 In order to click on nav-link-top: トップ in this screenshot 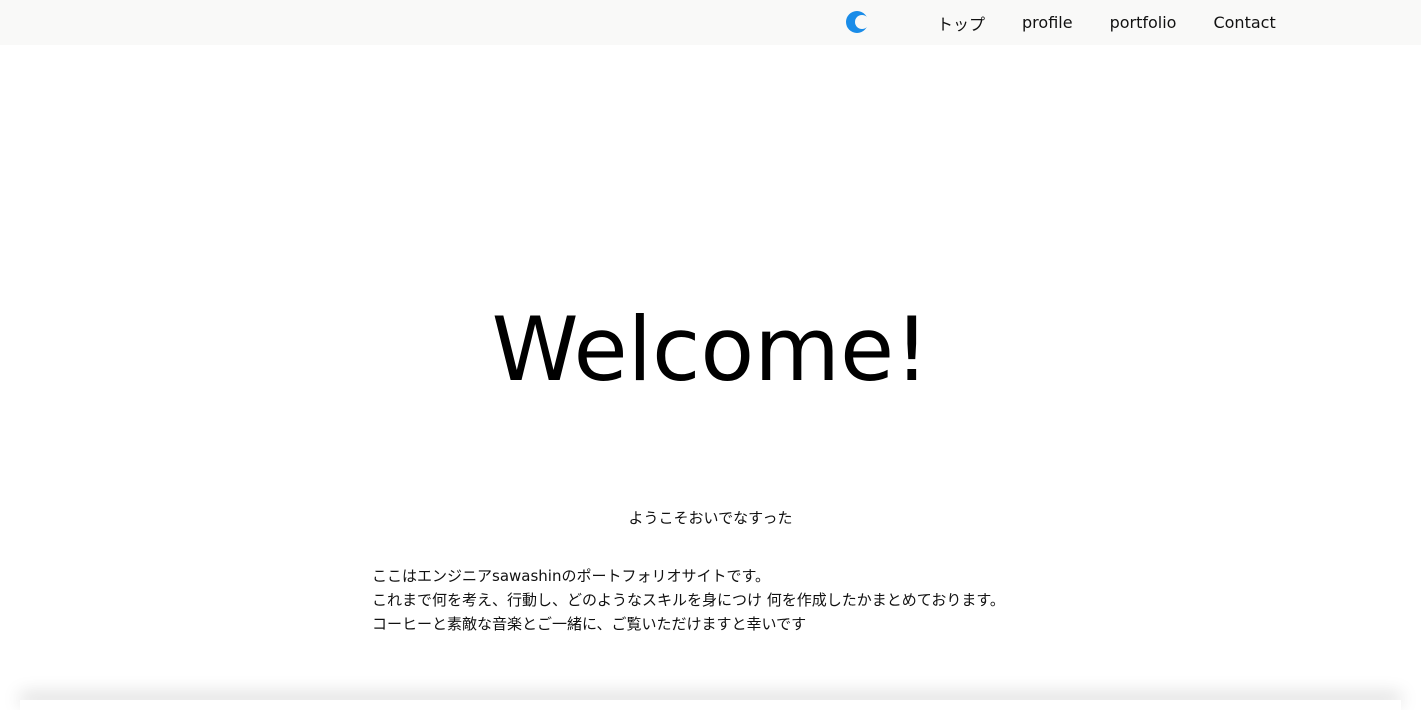, I will do `click(961, 23)`.